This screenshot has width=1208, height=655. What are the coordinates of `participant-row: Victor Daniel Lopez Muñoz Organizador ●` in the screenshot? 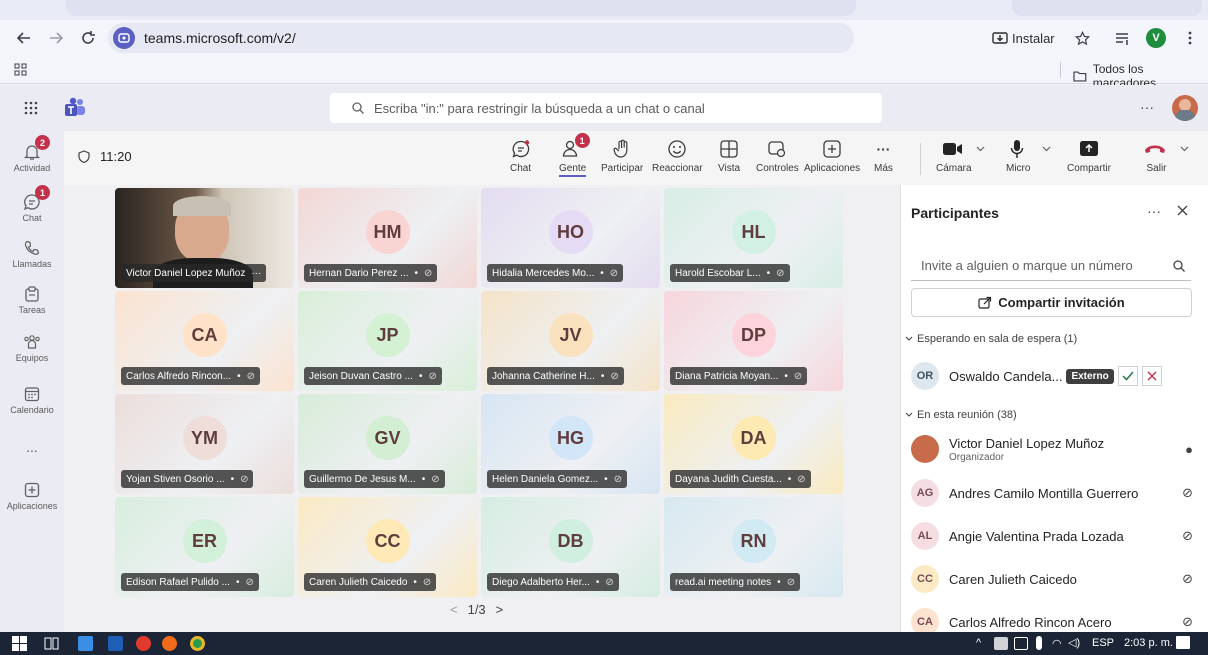 It's located at (1055, 449).